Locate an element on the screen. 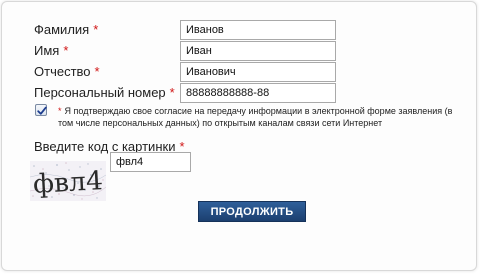 Image resolution: width=480 pixels, height=274 pixels. first-name-input is located at coordinates (258, 51).